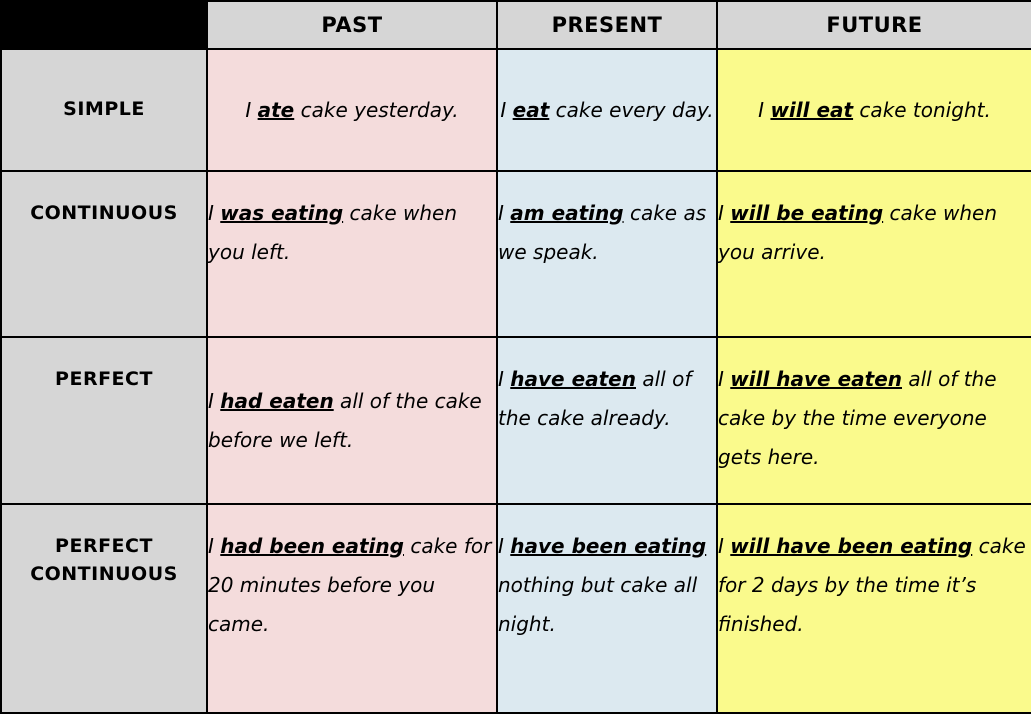 This screenshot has height=714, width=1031. Describe the element at coordinates (567, 213) in the screenshot. I see `helping-verb: am eating` at that location.